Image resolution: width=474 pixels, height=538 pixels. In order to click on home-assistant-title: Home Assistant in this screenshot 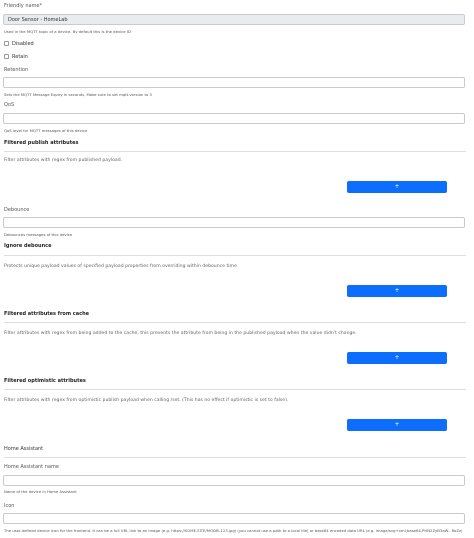, I will do `click(24, 449)`.